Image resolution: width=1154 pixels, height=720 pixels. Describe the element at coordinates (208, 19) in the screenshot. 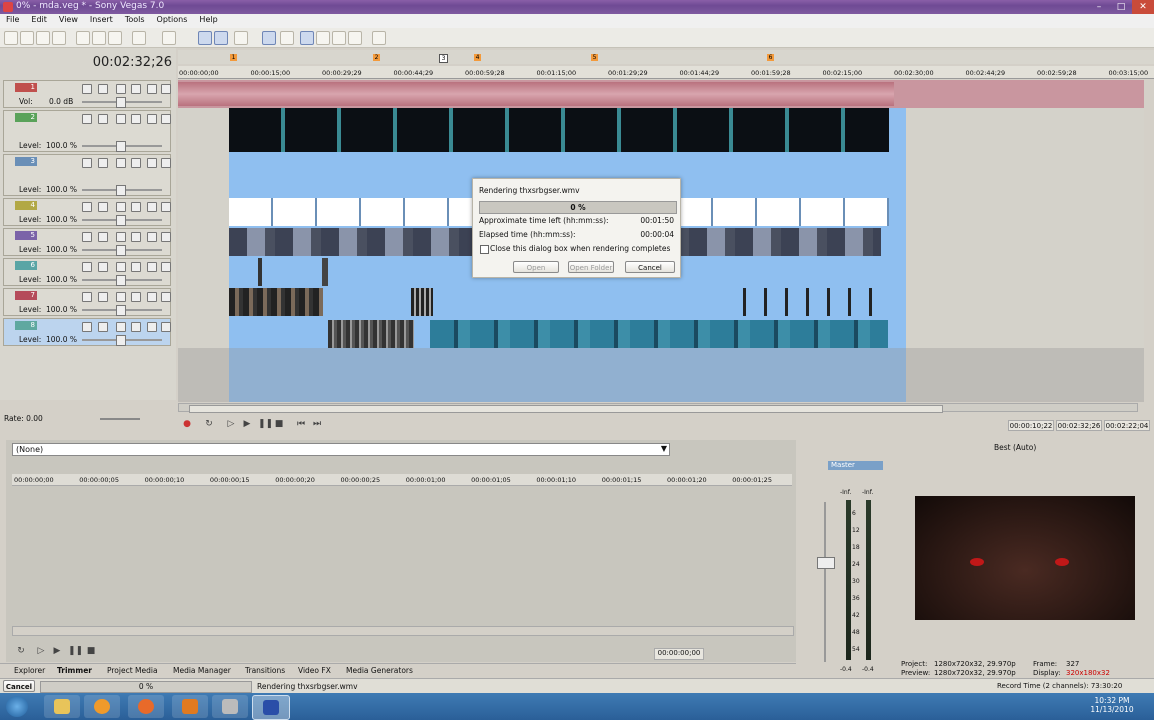

I see `menu-help: Help` at that location.